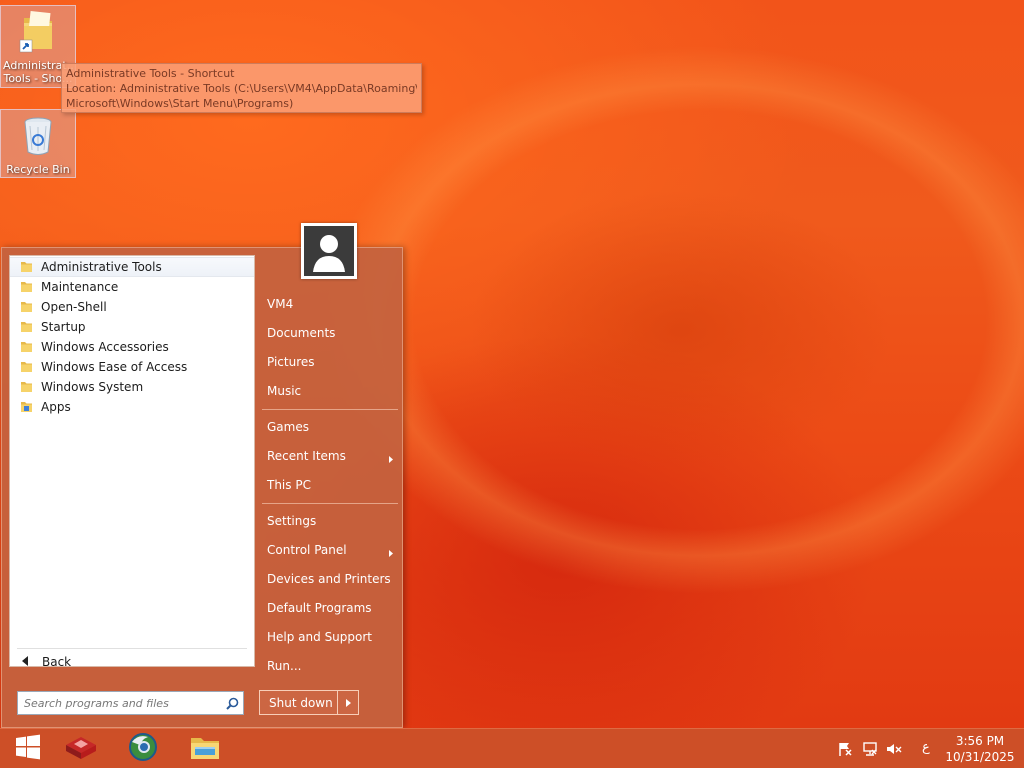 The width and height of the screenshot is (1024, 768). I want to click on browser-icon, so click(143, 749).